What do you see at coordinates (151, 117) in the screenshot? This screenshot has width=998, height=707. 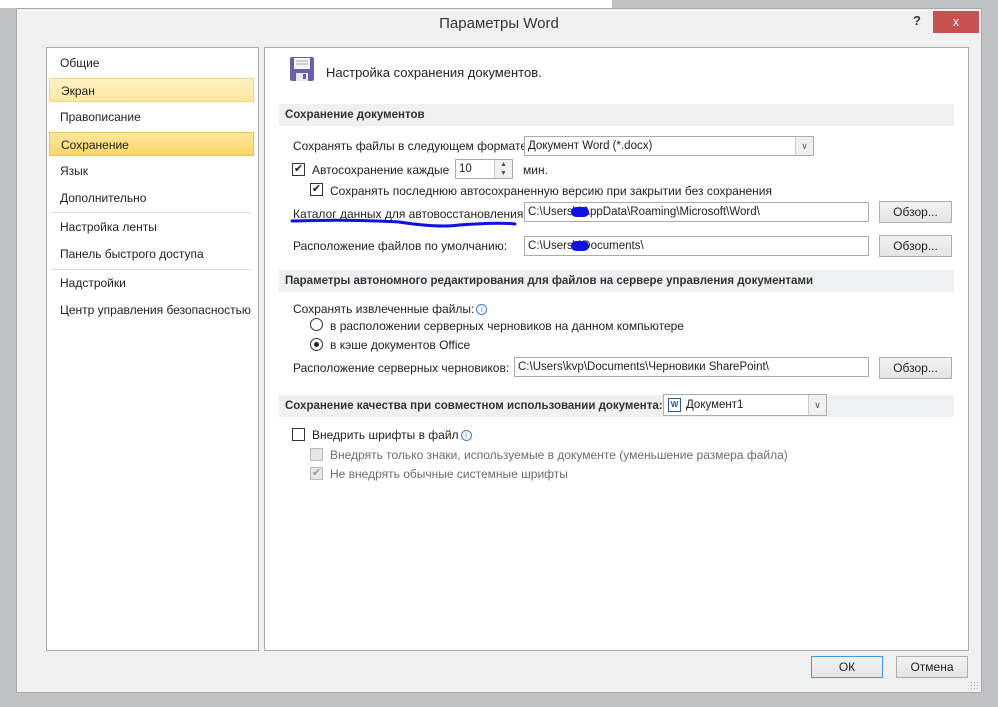 I see `sidebar-item-proofing: Правописание` at bounding box center [151, 117].